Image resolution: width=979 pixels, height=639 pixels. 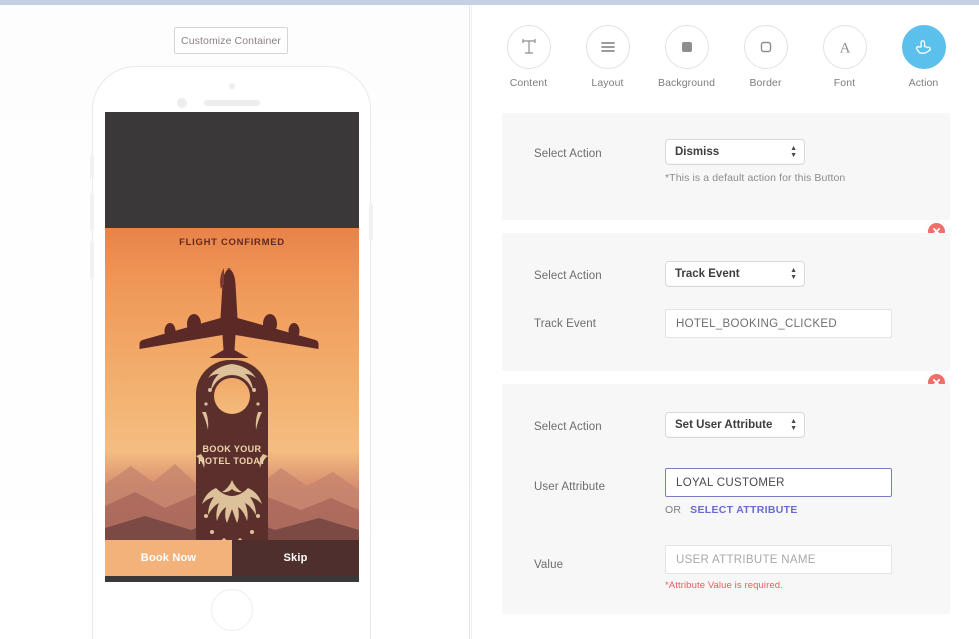 I want to click on tab-font: A Font, so click(x=845, y=57).